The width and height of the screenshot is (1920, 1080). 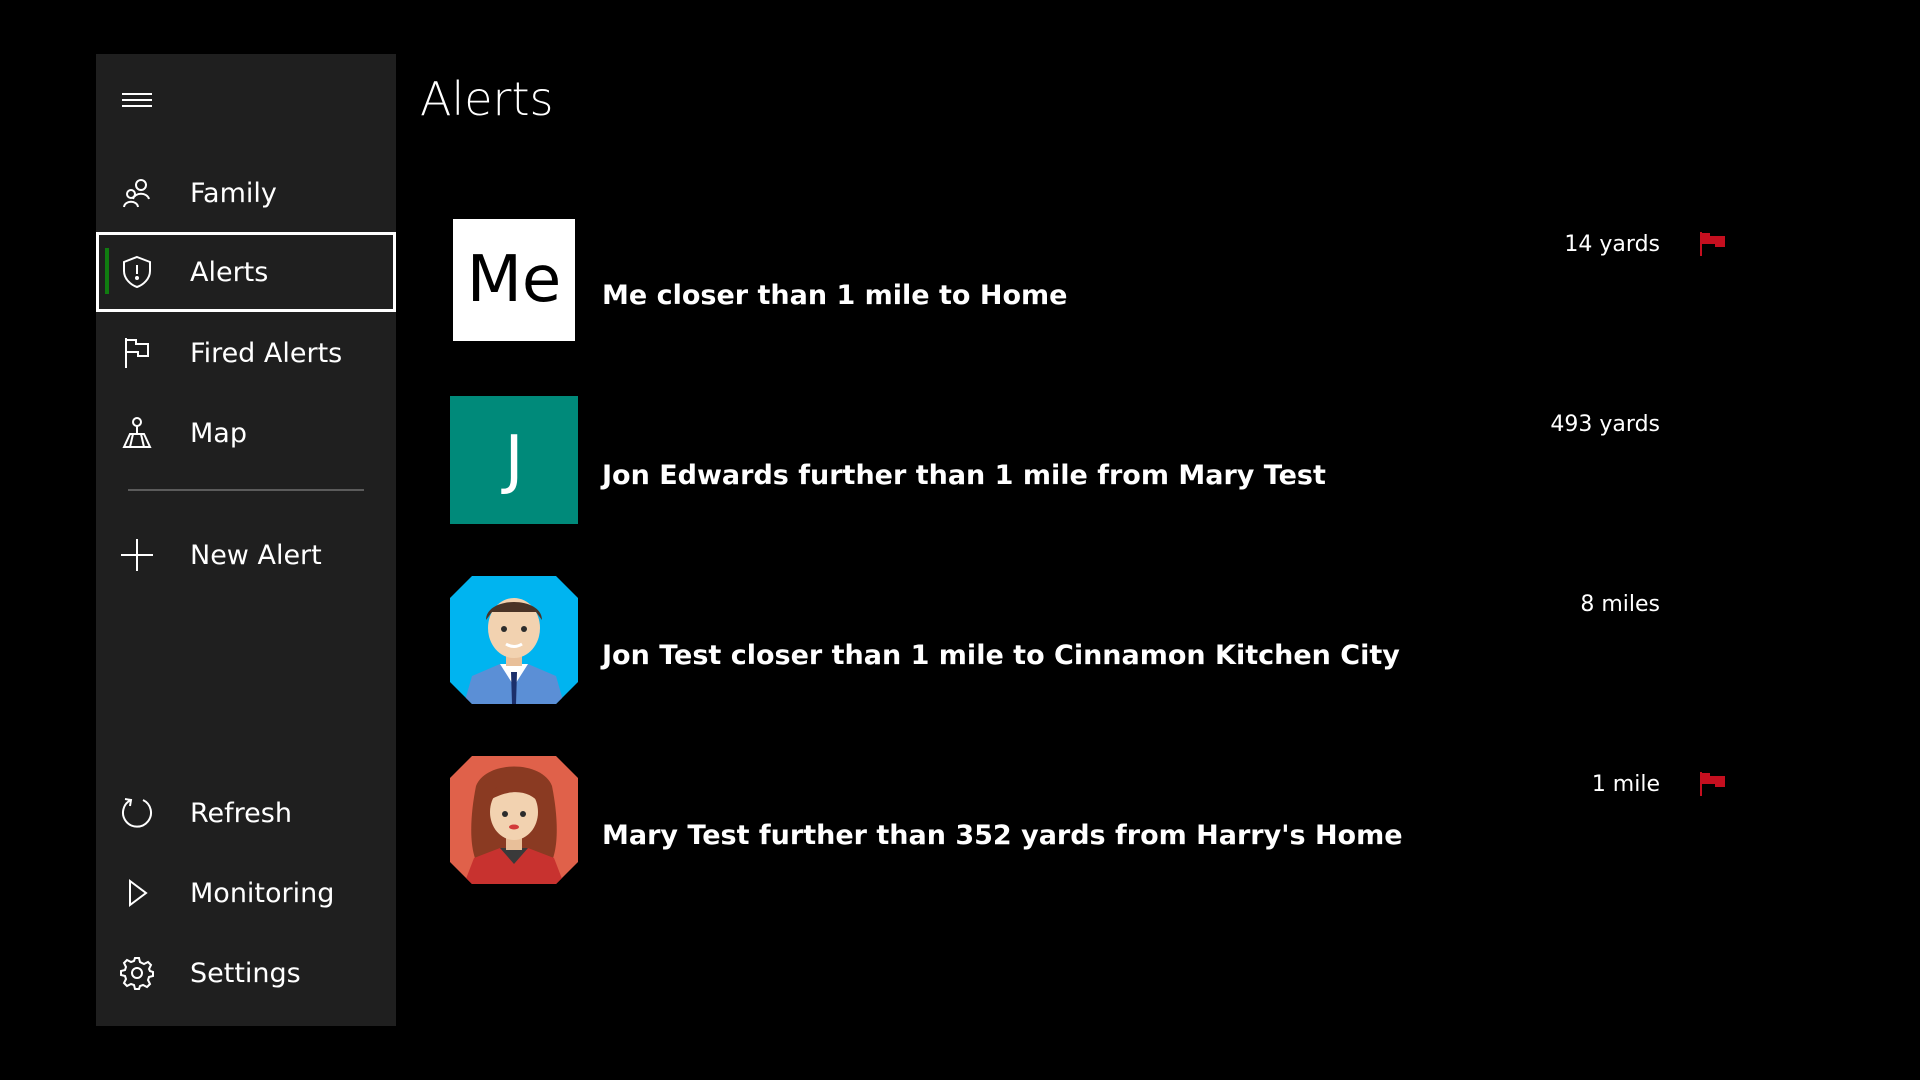 What do you see at coordinates (1605, 424) in the screenshot?
I see `alert-distance: 493 yards` at bounding box center [1605, 424].